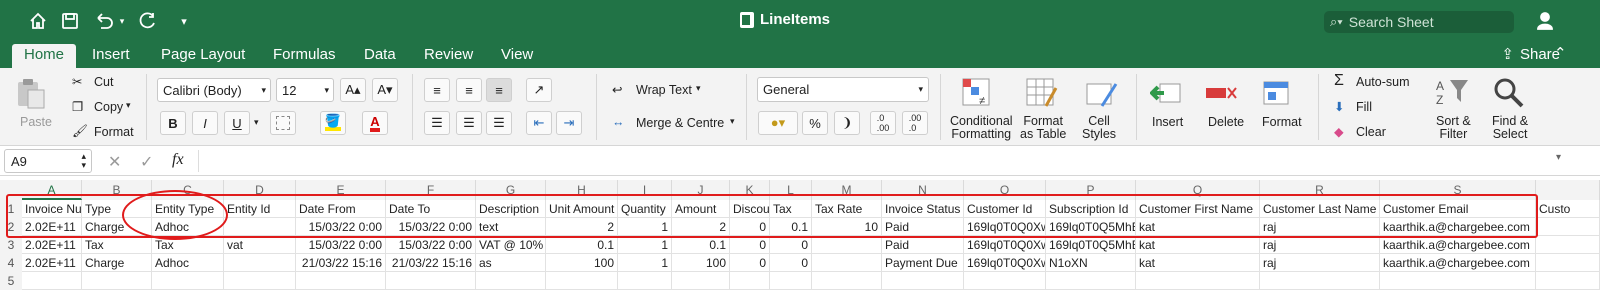 Image resolution: width=1600 pixels, height=292 pixels. I want to click on orientation-button: ↗, so click(539, 90).